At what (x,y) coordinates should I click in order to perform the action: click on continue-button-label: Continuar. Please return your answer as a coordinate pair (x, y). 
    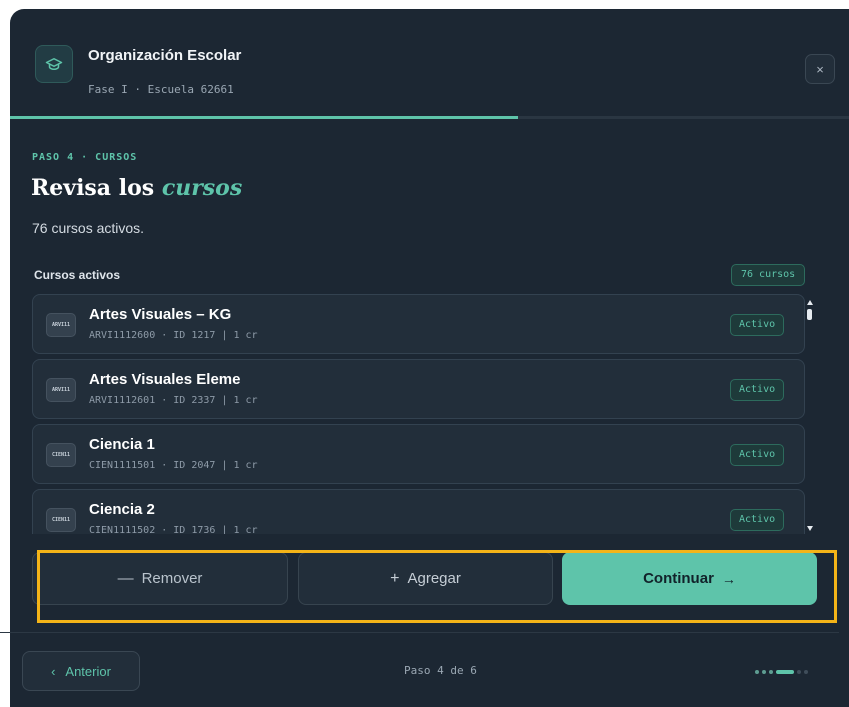
    Looking at the image, I should click on (678, 578).